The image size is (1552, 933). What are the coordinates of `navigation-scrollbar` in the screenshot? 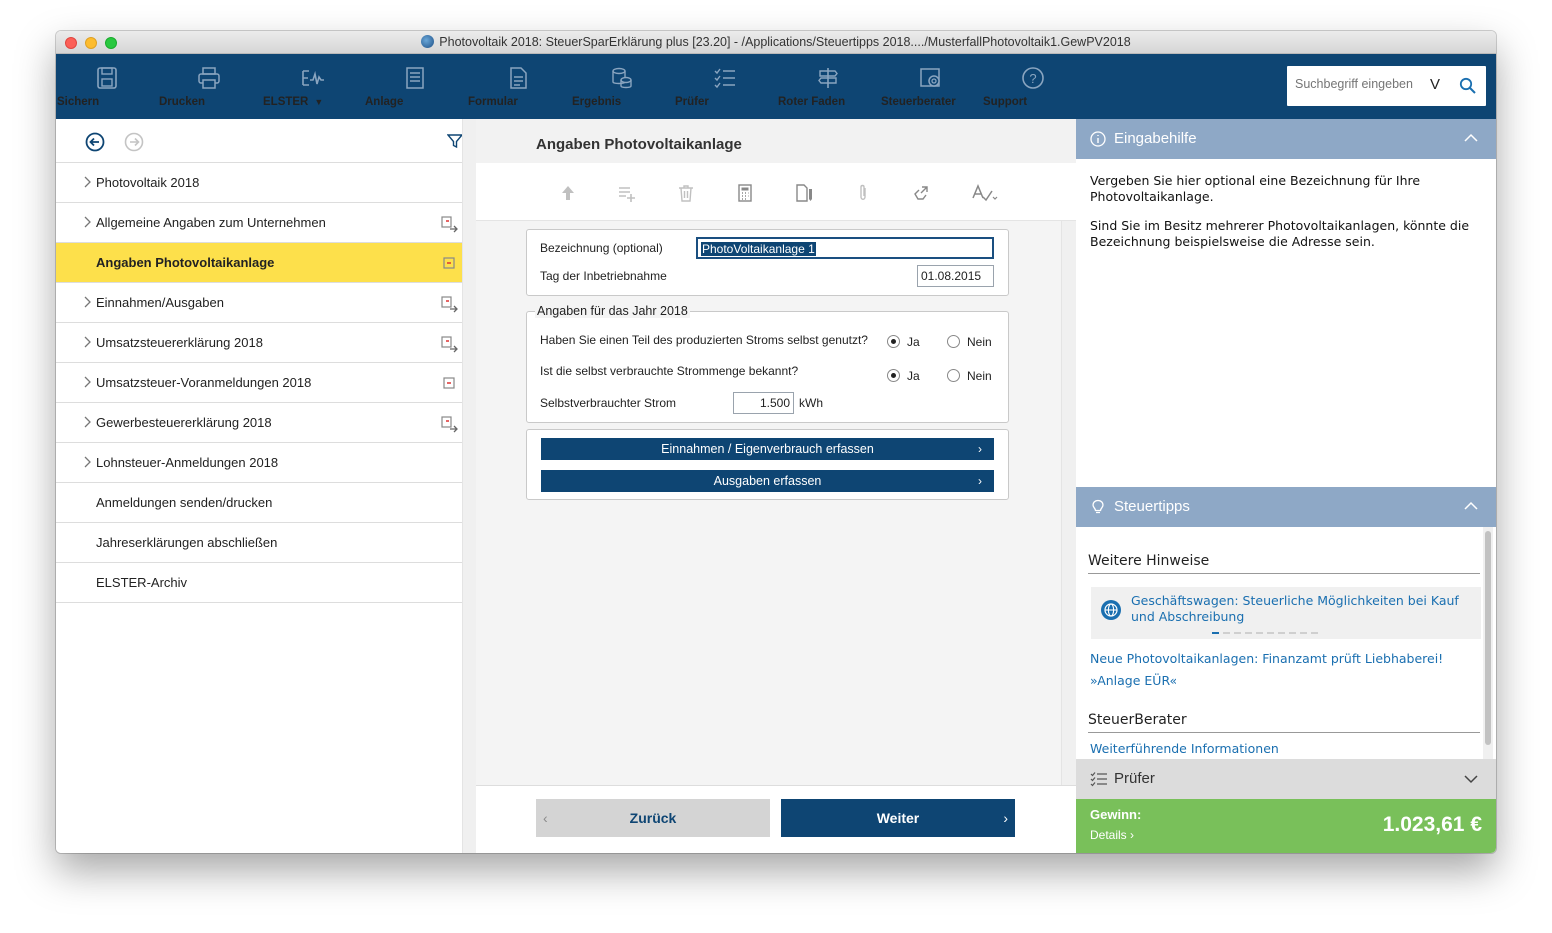 It's located at (469, 486).